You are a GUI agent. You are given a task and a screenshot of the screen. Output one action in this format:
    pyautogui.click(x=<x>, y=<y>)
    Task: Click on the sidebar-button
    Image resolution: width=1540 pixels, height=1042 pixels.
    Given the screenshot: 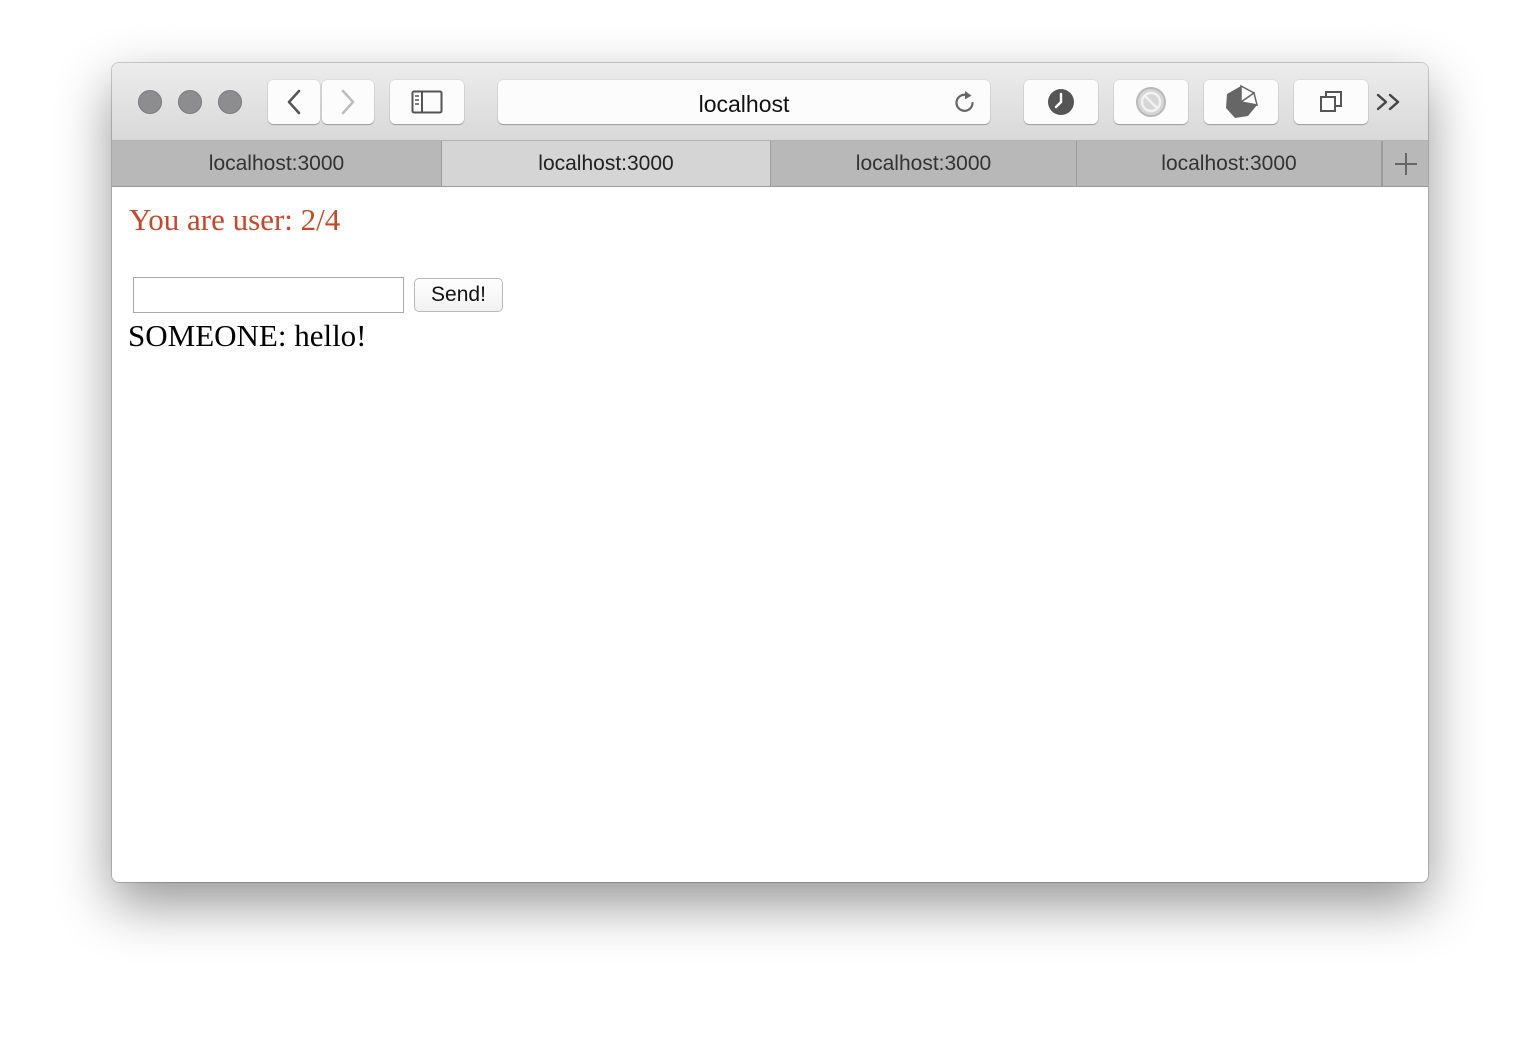 What is the action you would take?
    pyautogui.click(x=427, y=102)
    